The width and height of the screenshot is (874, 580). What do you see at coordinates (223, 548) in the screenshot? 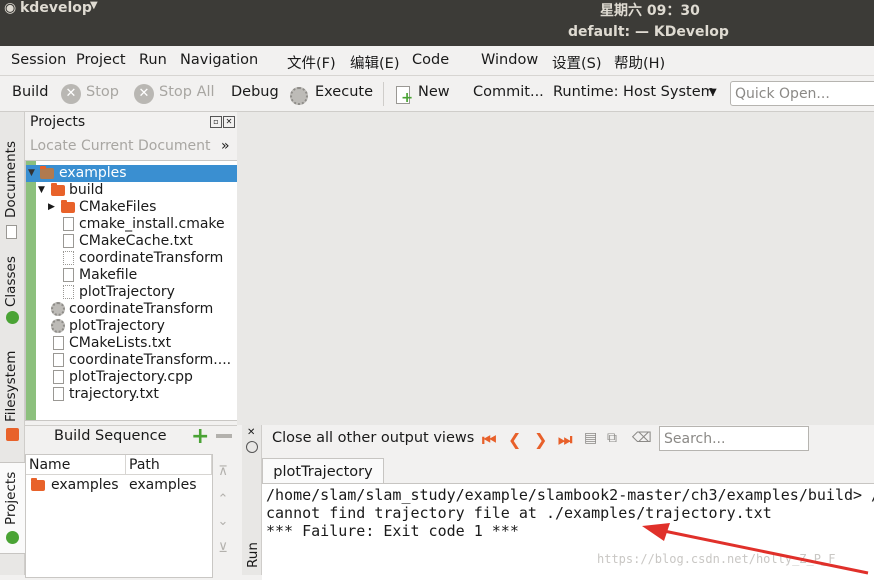
I see `move-bottom-icon: ⊻` at bounding box center [223, 548].